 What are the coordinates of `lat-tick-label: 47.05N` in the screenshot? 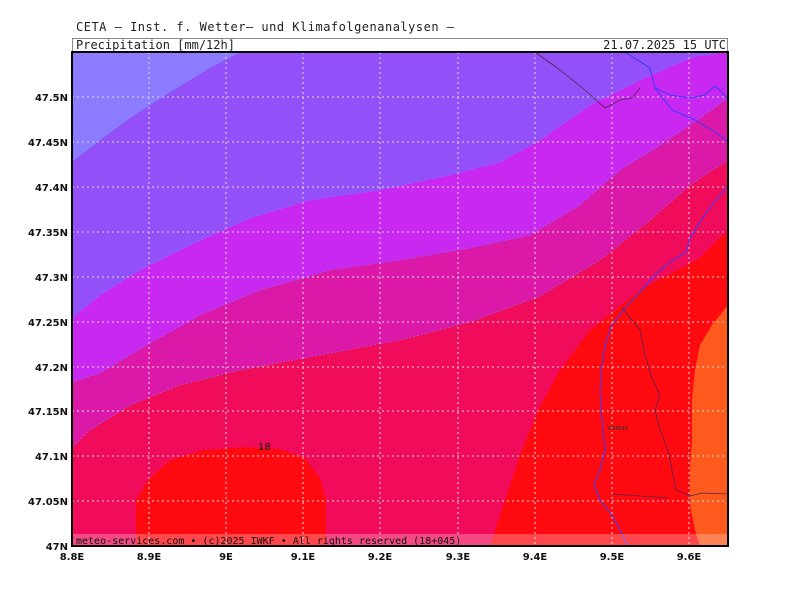 It's located at (48, 502).